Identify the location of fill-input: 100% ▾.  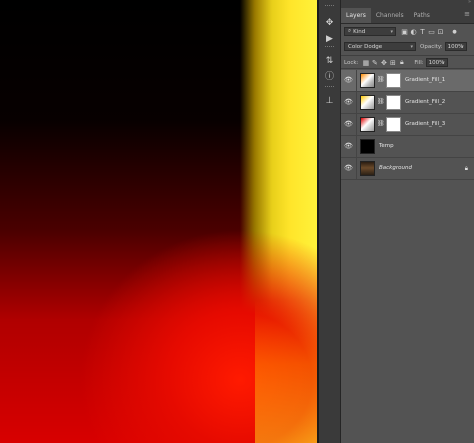
(436, 62).